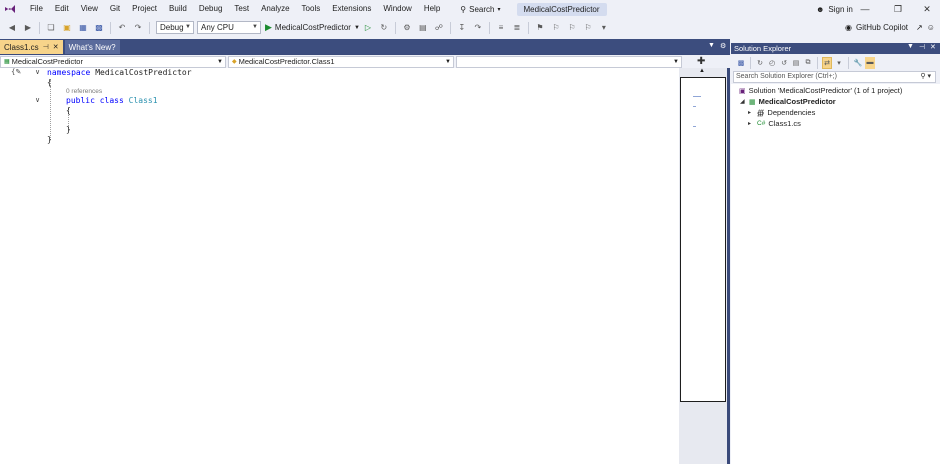 The image size is (940, 464). I want to click on search-icon: ⚲, so click(463, 9).